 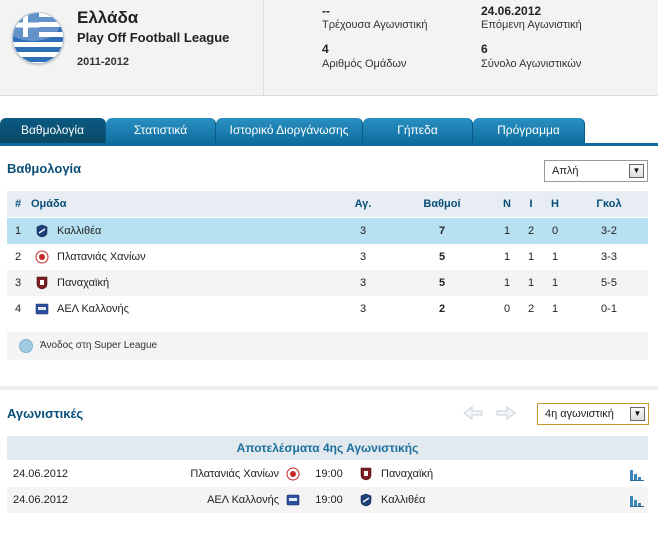 I want to click on promotion-dot-icon, so click(x=26, y=346).